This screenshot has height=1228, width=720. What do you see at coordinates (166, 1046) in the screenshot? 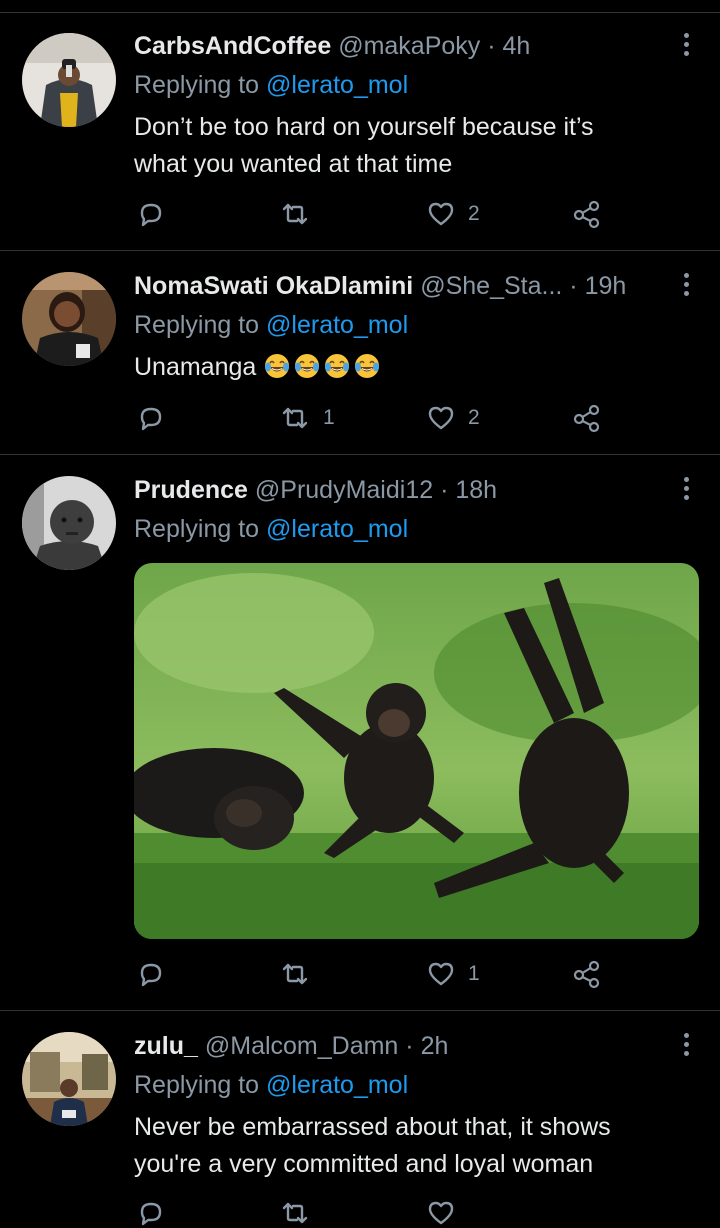
I see `display-name: zulu_` at bounding box center [166, 1046].